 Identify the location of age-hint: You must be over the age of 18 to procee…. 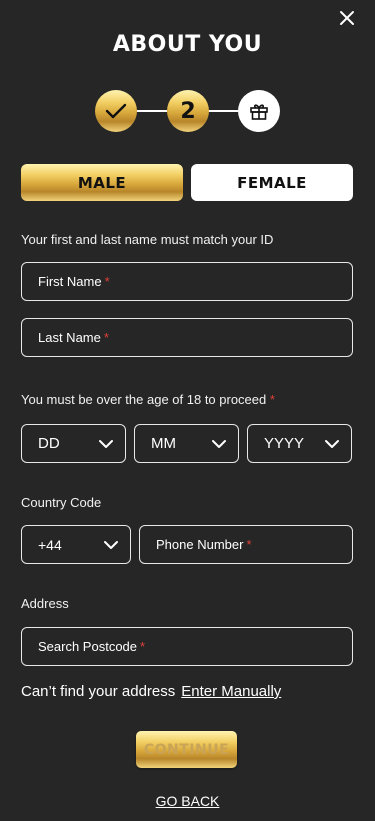
(148, 399).